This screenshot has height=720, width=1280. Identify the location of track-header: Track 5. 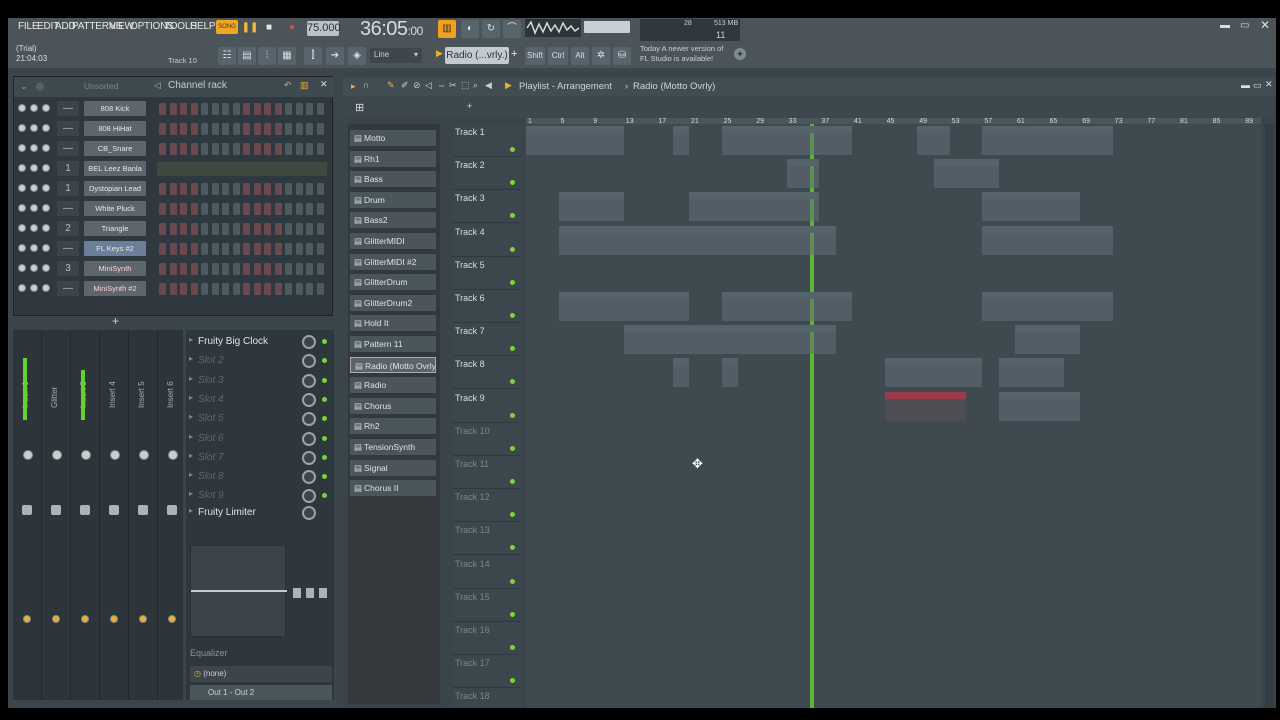
(487, 273).